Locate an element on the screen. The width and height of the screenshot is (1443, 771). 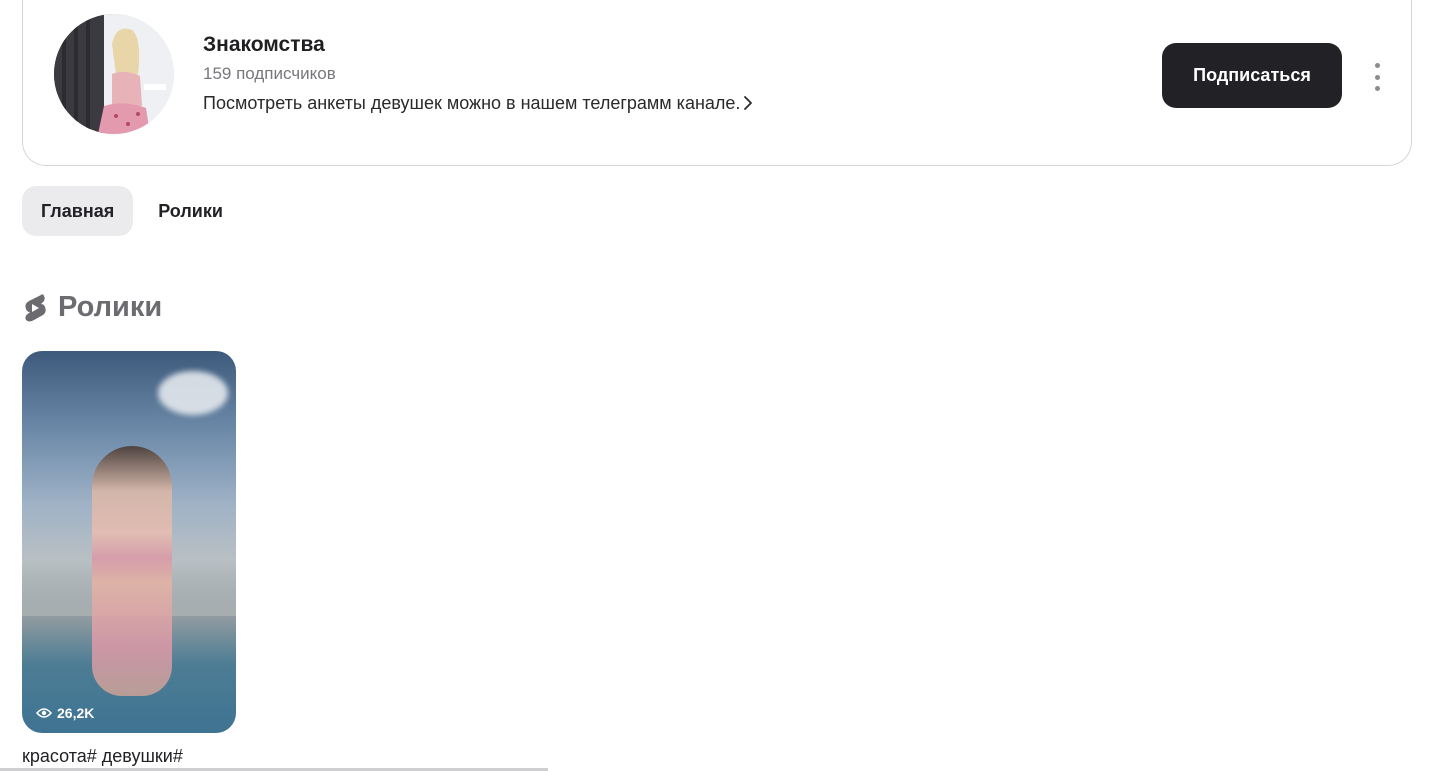
video-title: красота# девушки# is located at coordinates (129, 756).